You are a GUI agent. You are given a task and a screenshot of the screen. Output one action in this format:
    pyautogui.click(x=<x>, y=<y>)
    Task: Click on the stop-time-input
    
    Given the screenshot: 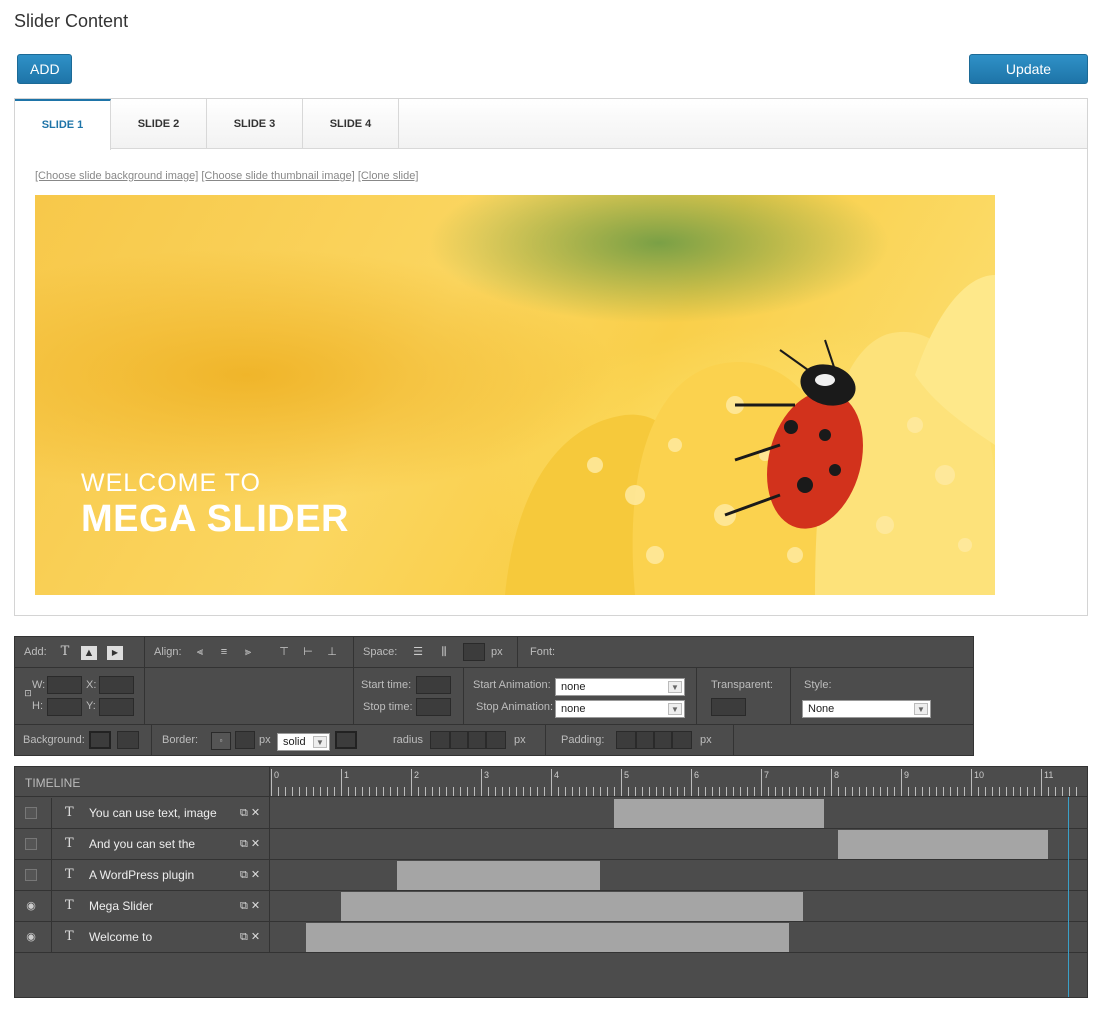 What is the action you would take?
    pyautogui.click(x=433, y=707)
    